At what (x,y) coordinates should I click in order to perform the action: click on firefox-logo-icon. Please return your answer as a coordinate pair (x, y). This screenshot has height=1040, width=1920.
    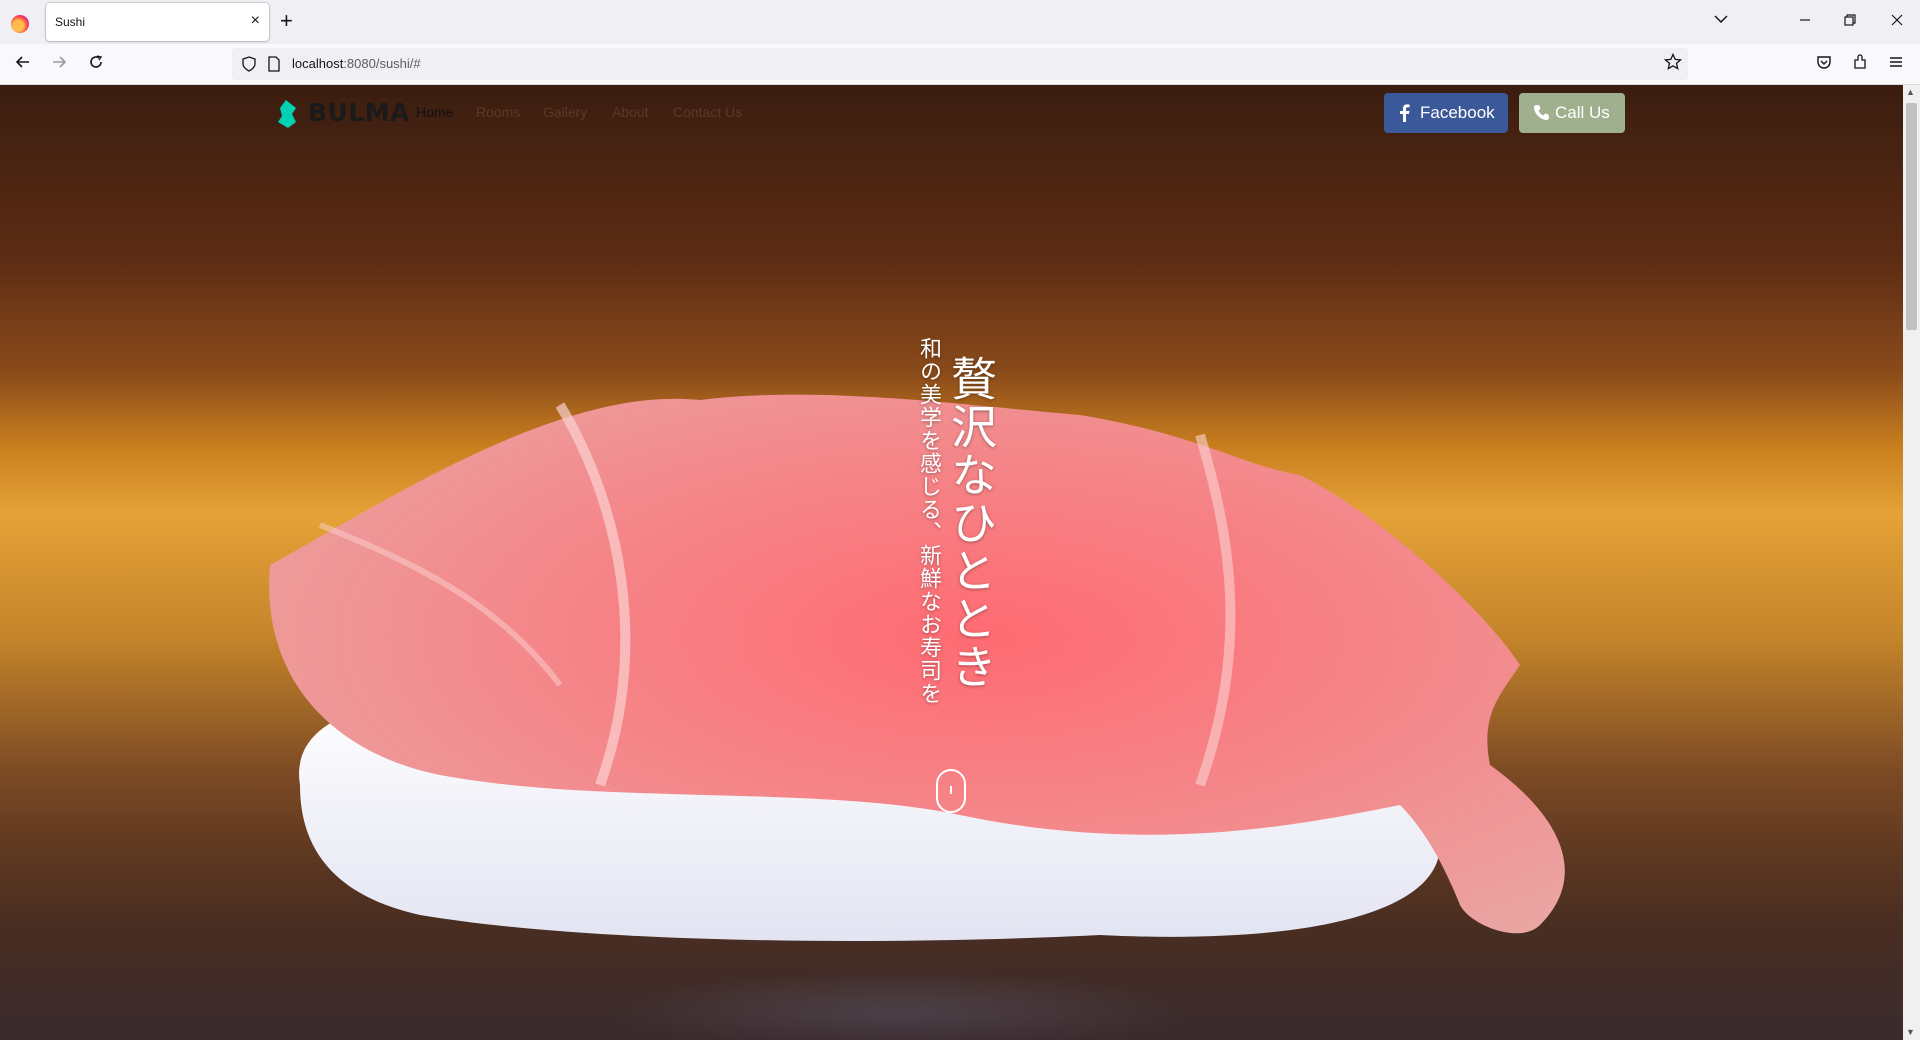
    Looking at the image, I should click on (20, 24).